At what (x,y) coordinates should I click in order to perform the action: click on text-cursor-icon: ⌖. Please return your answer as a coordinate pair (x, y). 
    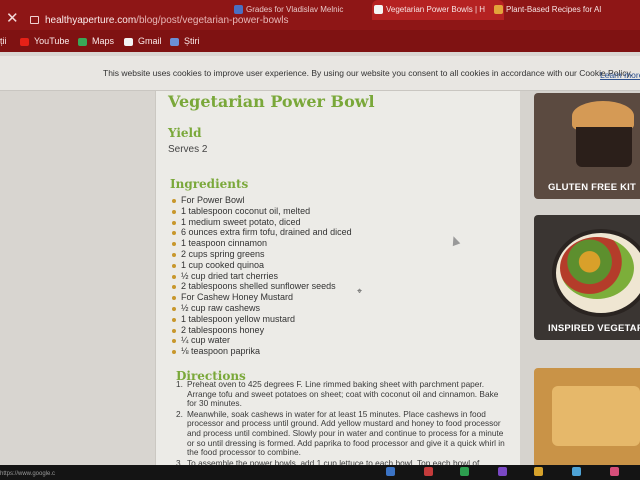
    Looking at the image, I should click on (360, 291).